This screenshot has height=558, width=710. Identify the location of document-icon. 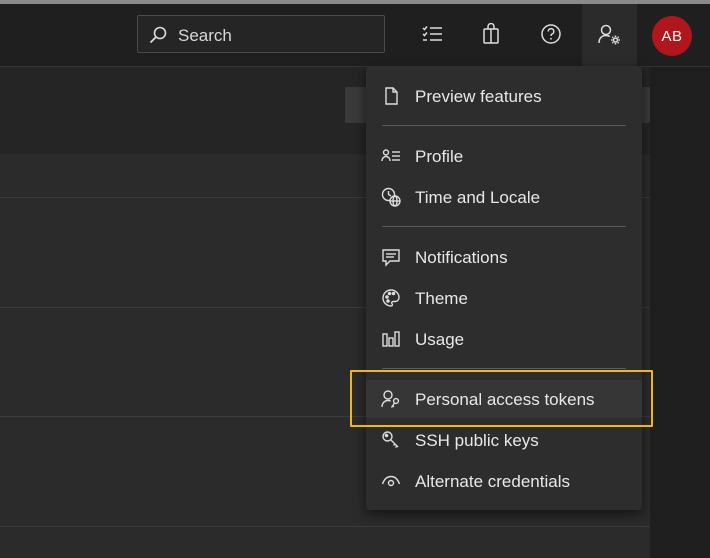
(391, 96).